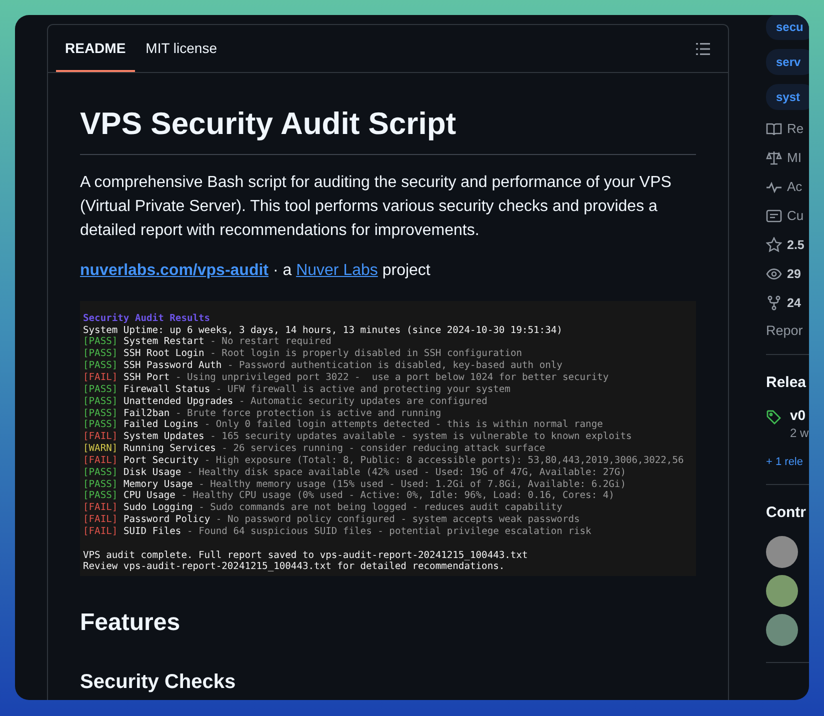 The image size is (824, 716). What do you see at coordinates (786, 512) in the screenshot?
I see `contributors-heading: Contr` at bounding box center [786, 512].